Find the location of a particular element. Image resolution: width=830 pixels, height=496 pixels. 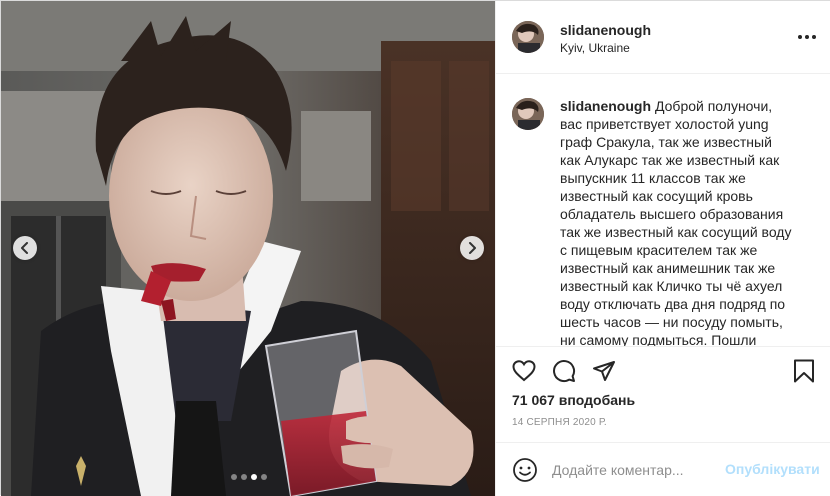

location-link: Kyiv, Ukraine is located at coordinates (595, 48).